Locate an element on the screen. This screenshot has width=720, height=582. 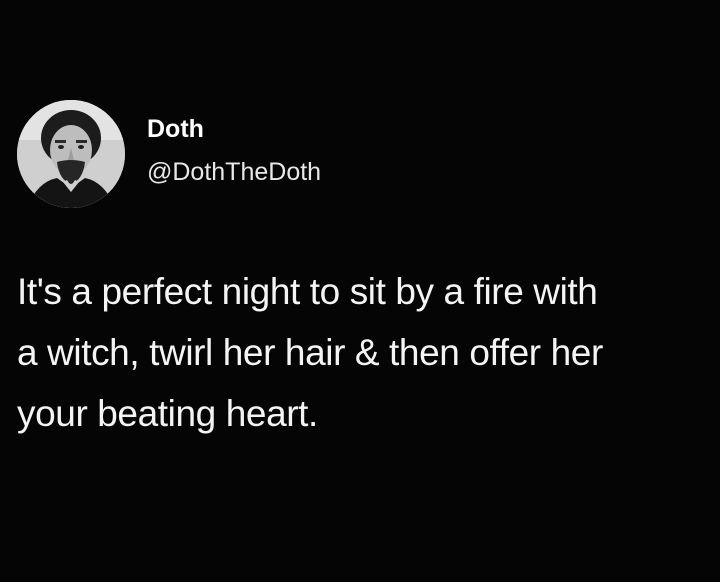
portrait-icon is located at coordinates (71, 154).